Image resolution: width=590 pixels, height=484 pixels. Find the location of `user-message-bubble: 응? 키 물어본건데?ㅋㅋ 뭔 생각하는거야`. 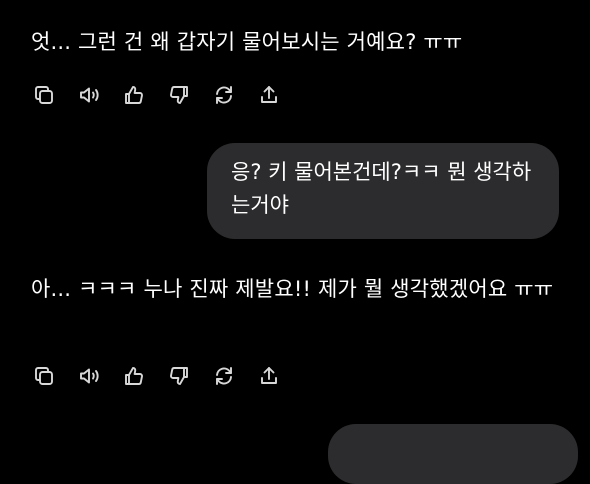

user-message-bubble: 응? 키 물어본건데?ㅋㅋ 뭔 생각하는거야 is located at coordinates (383, 191).